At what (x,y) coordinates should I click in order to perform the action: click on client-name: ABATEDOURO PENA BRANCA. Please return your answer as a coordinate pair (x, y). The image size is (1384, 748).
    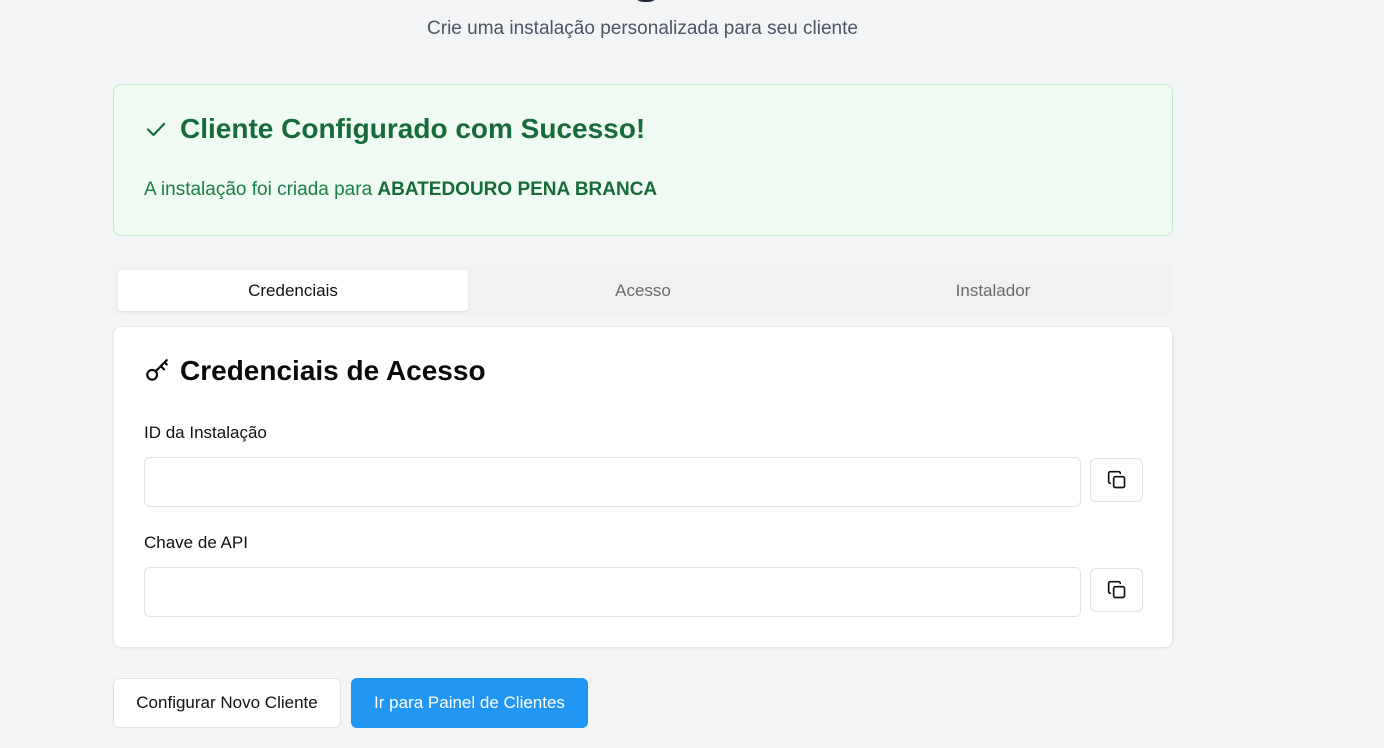
    Looking at the image, I should click on (517, 189).